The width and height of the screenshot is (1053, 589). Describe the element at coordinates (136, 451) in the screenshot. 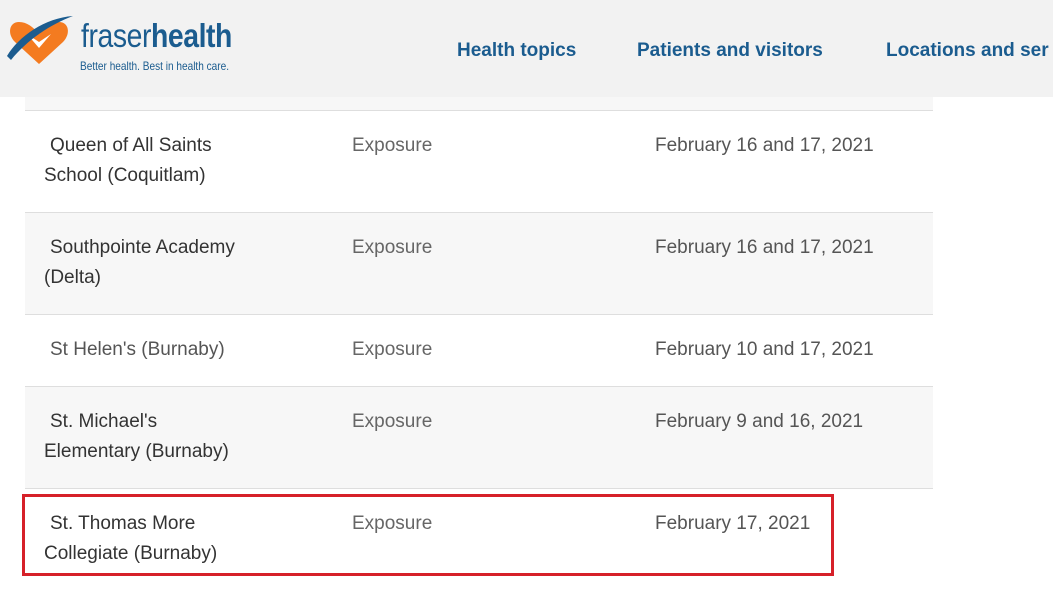

I see `school-name-line2: Elementary (Burnaby)` at that location.